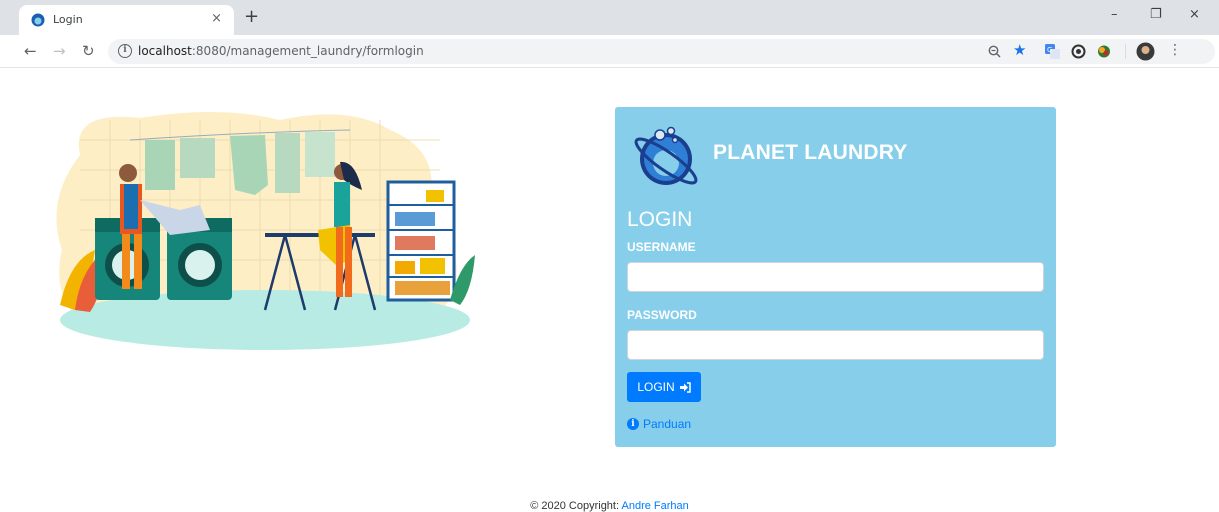 The width and height of the screenshot is (1219, 512). What do you see at coordinates (1078, 51) in the screenshot?
I see `extension-ring-icon` at bounding box center [1078, 51].